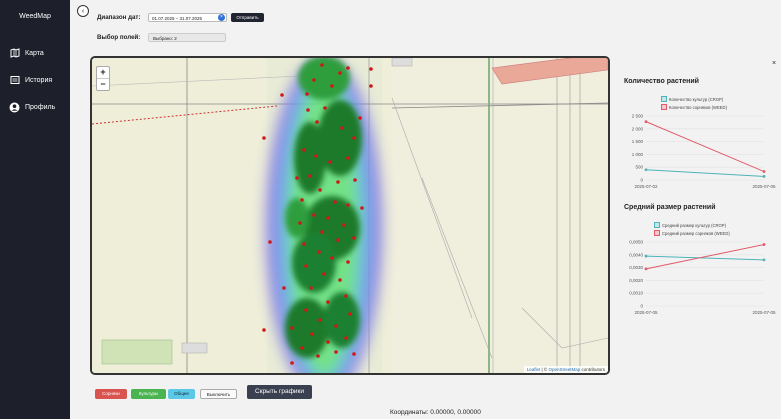  I want to click on legend-label: Средний размер культур (CROP), so click(694, 225).